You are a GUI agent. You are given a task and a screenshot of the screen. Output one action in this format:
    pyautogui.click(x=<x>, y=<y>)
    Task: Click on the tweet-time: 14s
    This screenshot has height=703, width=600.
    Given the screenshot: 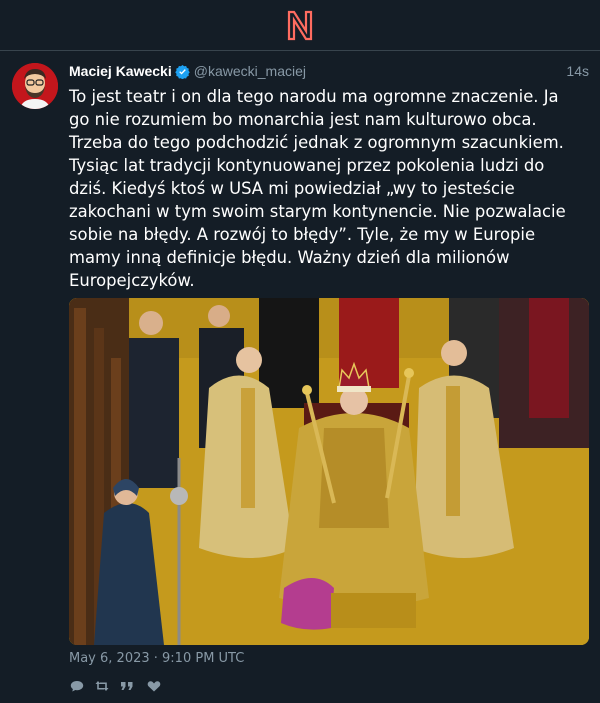 What is the action you would take?
    pyautogui.click(x=577, y=71)
    